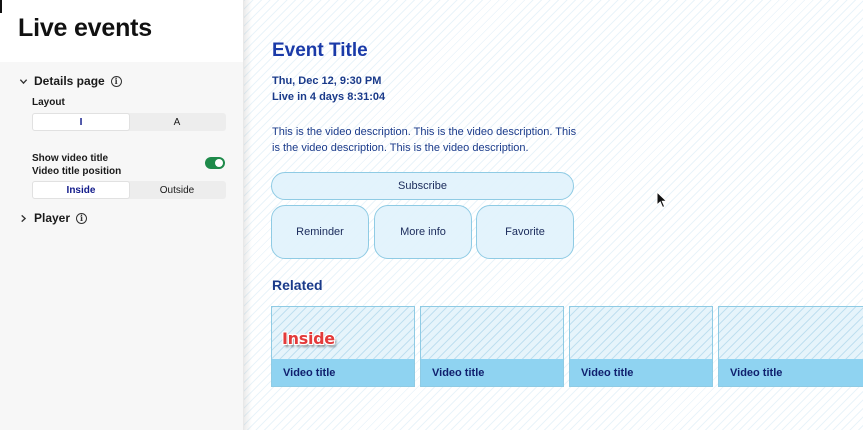  I want to click on event-title: Event Title, so click(320, 50).